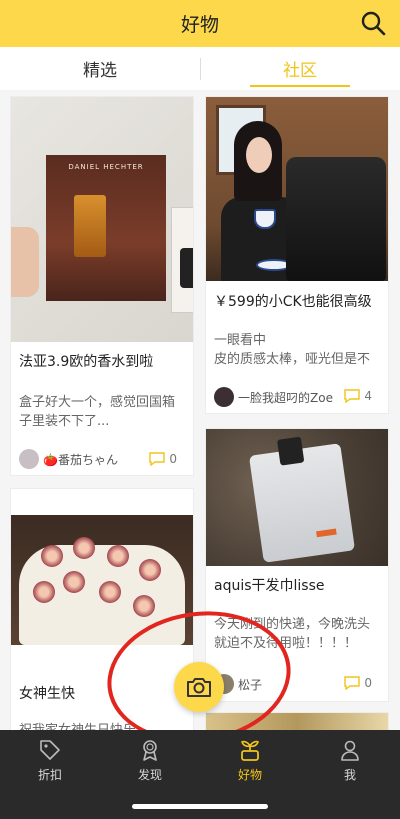  What do you see at coordinates (25, 262) in the screenshot?
I see `hand` at bounding box center [25, 262].